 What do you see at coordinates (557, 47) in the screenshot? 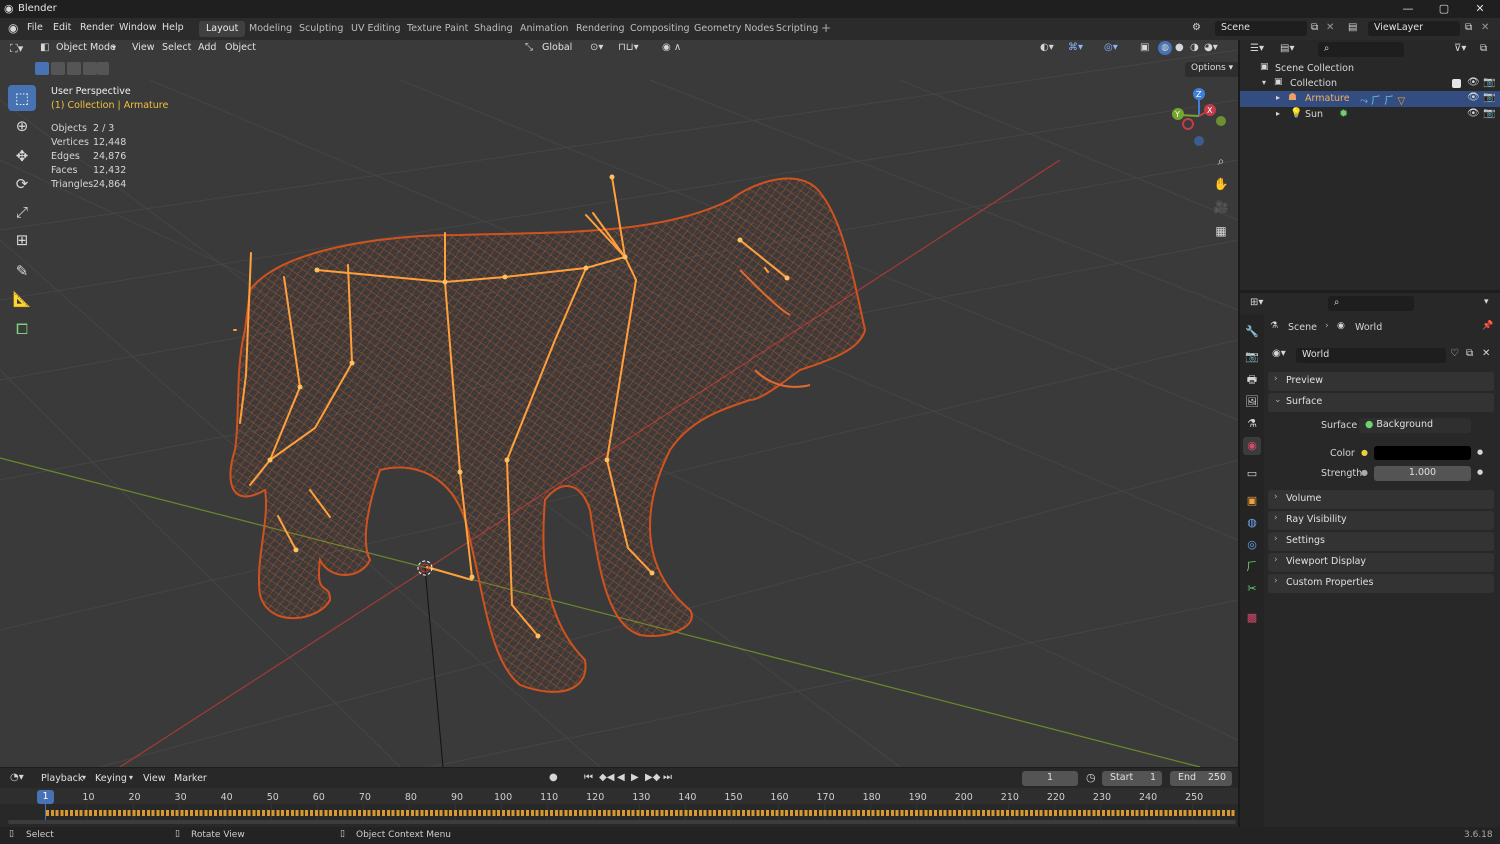
I see `transform-orientation-dropdown: Global` at bounding box center [557, 47].